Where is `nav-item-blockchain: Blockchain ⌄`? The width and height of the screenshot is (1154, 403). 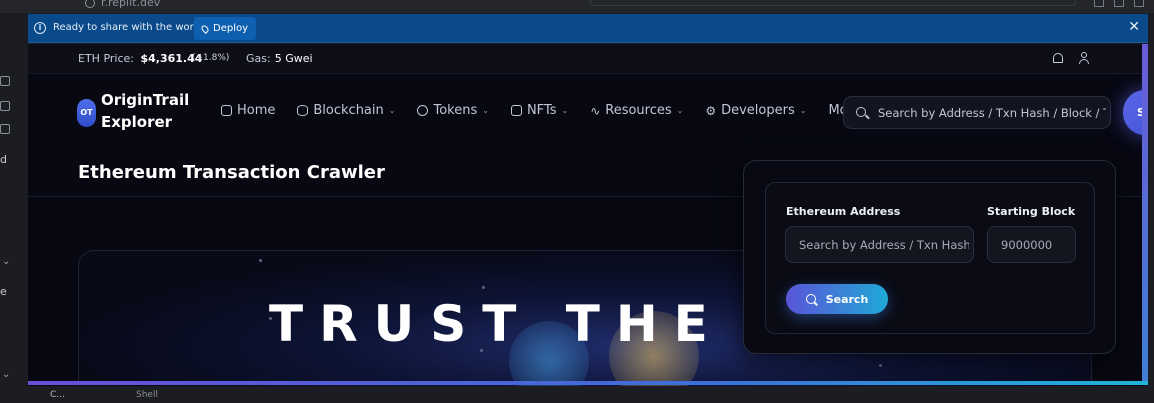
nav-item-blockchain: Blockchain ⌄ is located at coordinates (346, 110).